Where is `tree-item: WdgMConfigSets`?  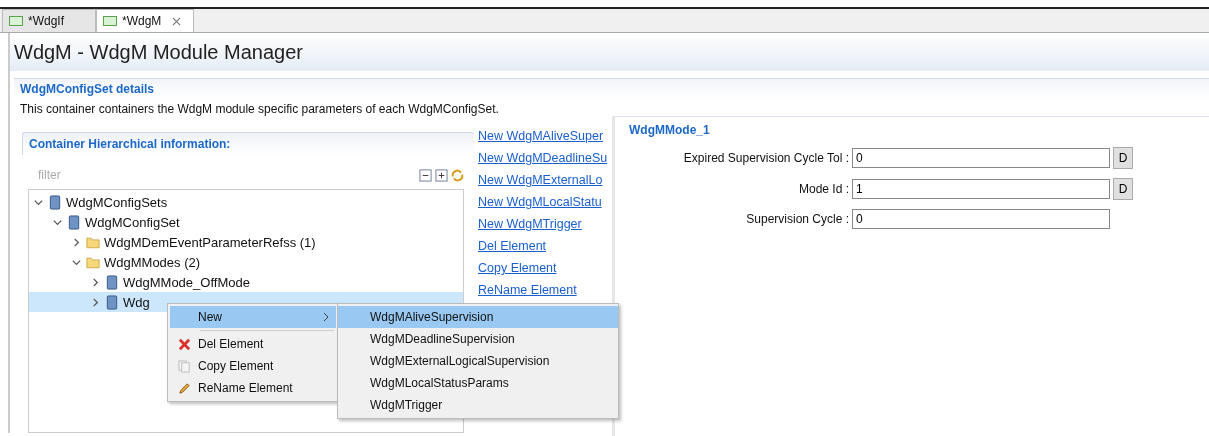 tree-item: WdgMConfigSets is located at coordinates (117, 202).